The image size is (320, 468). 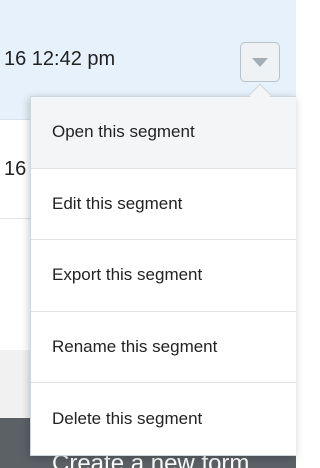 I want to click on menu-item-delete-segment: Delete this segment, so click(x=163, y=419).